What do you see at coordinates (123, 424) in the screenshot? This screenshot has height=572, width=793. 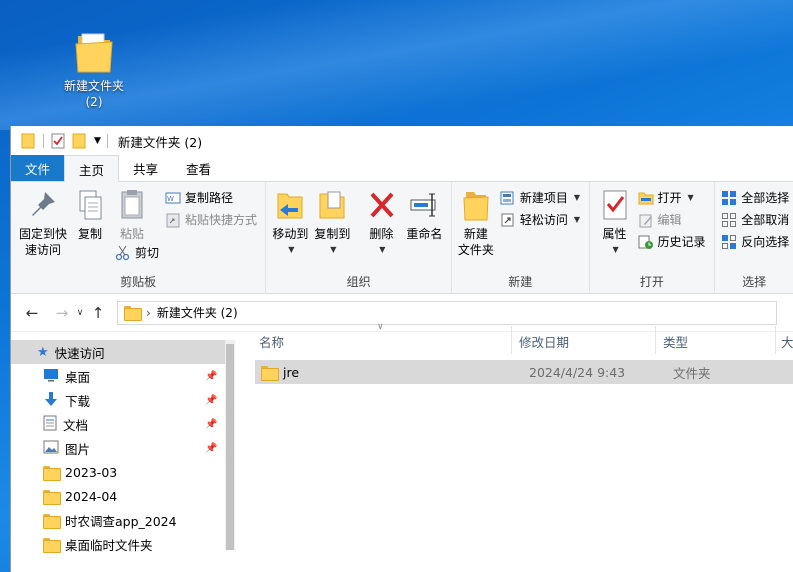 I see `nav-item-documents: 文档 📌` at bounding box center [123, 424].